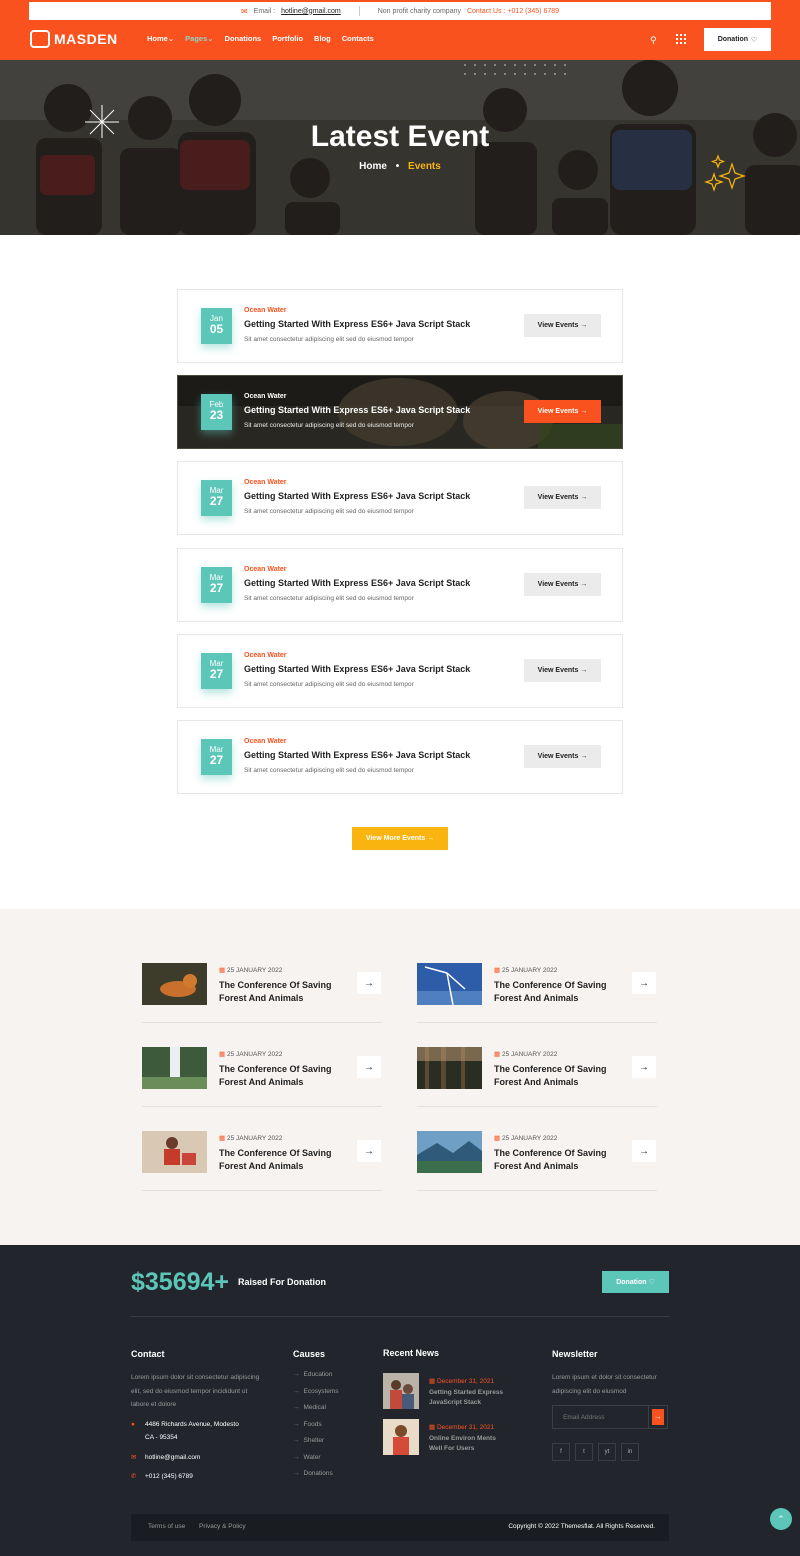 This screenshot has width=800, height=1556. What do you see at coordinates (222, 1526) in the screenshot?
I see `privacy-link: Privacy & Policy` at bounding box center [222, 1526].